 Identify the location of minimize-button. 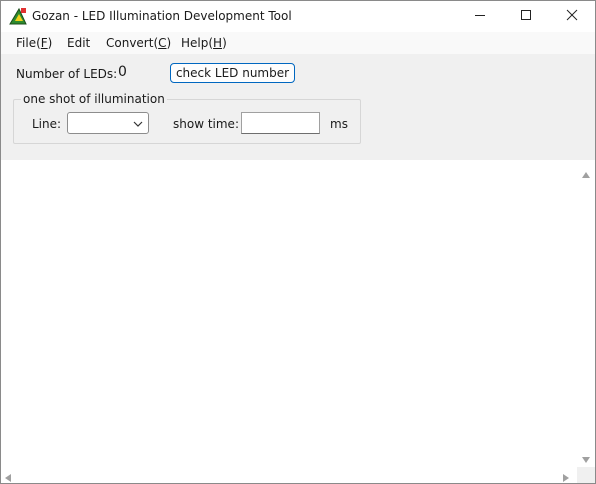
(480, 16).